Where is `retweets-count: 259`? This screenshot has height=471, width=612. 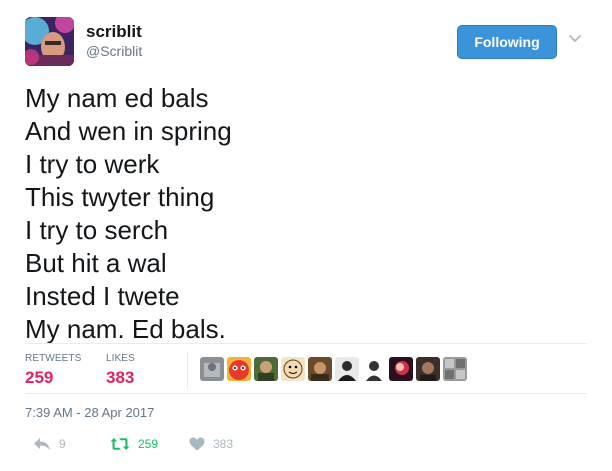 retweets-count: 259 is located at coordinates (39, 377).